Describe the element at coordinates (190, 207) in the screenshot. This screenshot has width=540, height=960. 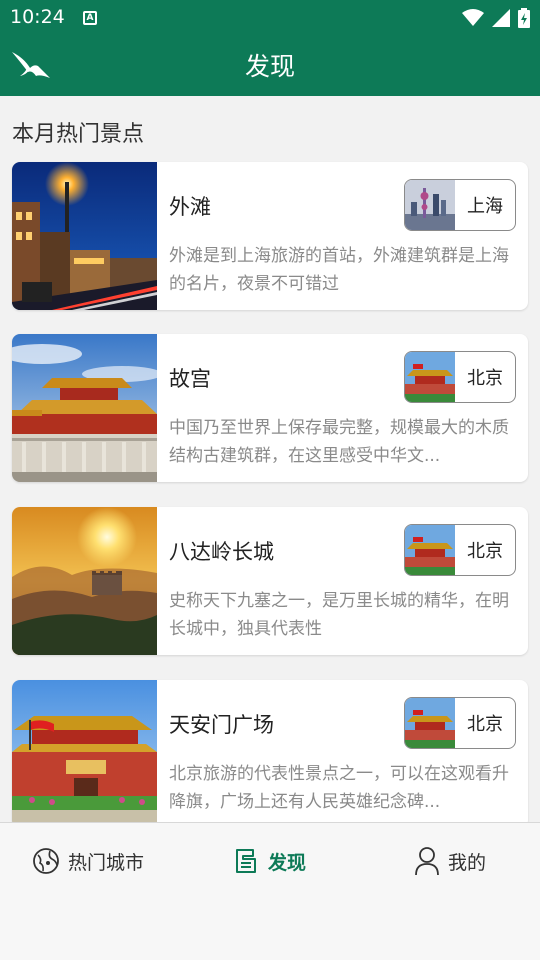
I see `spot-name: 外滩` at that location.